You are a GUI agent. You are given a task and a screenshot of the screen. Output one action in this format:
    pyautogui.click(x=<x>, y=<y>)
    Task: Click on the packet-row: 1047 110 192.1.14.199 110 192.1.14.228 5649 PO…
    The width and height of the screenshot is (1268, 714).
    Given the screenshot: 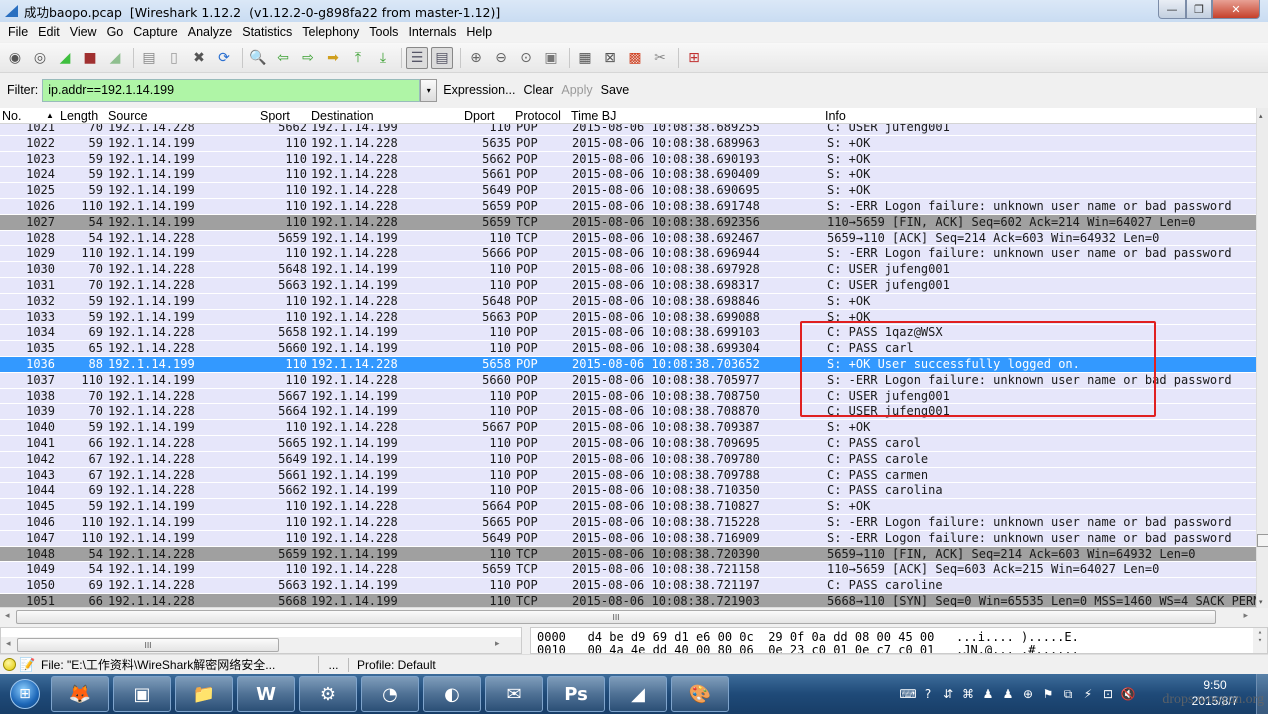 What is the action you would take?
    pyautogui.click(x=628, y=538)
    